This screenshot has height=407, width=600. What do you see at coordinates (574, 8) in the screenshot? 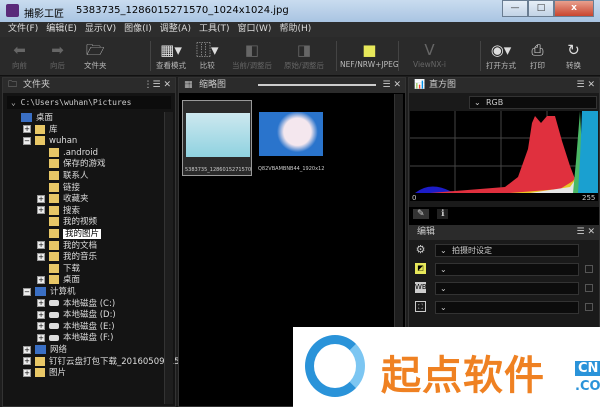
I see `close-button: x` at bounding box center [574, 8].